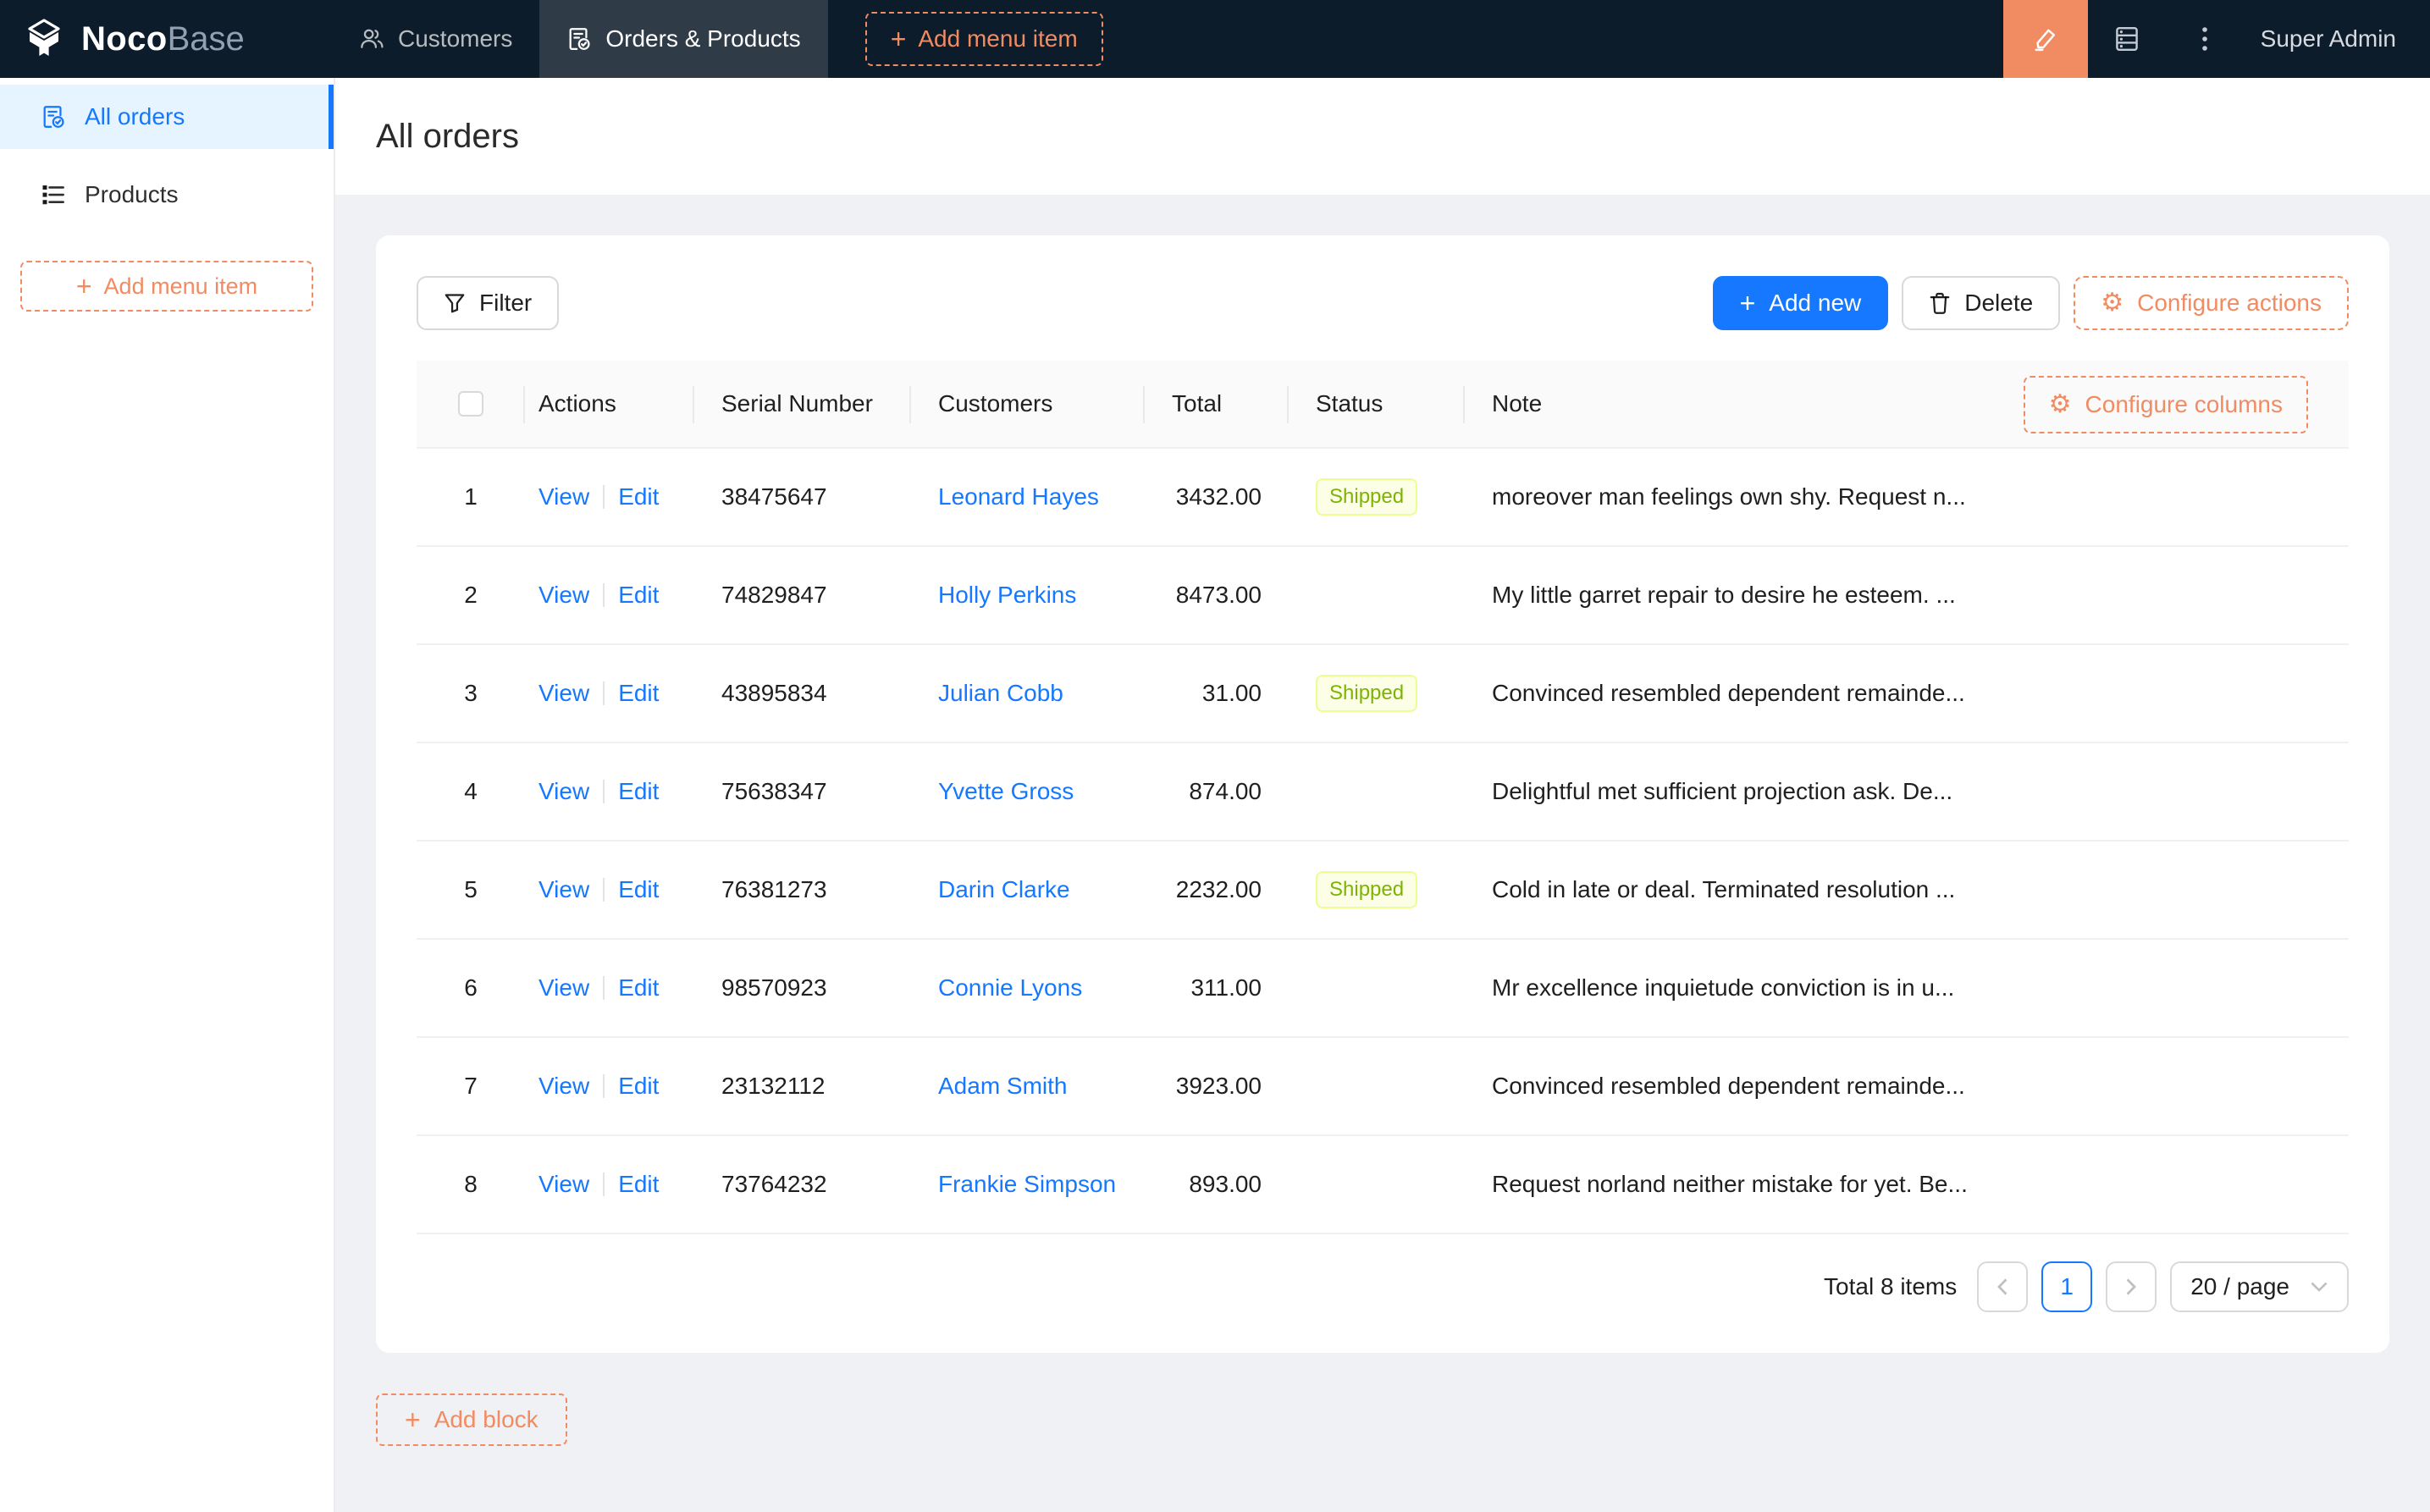 The image size is (2430, 1512). What do you see at coordinates (1001, 693) in the screenshot?
I see `customer-link: Julian Cobb` at bounding box center [1001, 693].